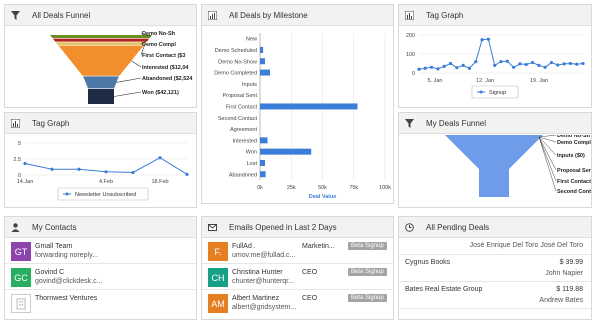  What do you see at coordinates (485, 81) in the screenshot?
I see `x-tick-label: 12. Jan` at bounding box center [485, 81].